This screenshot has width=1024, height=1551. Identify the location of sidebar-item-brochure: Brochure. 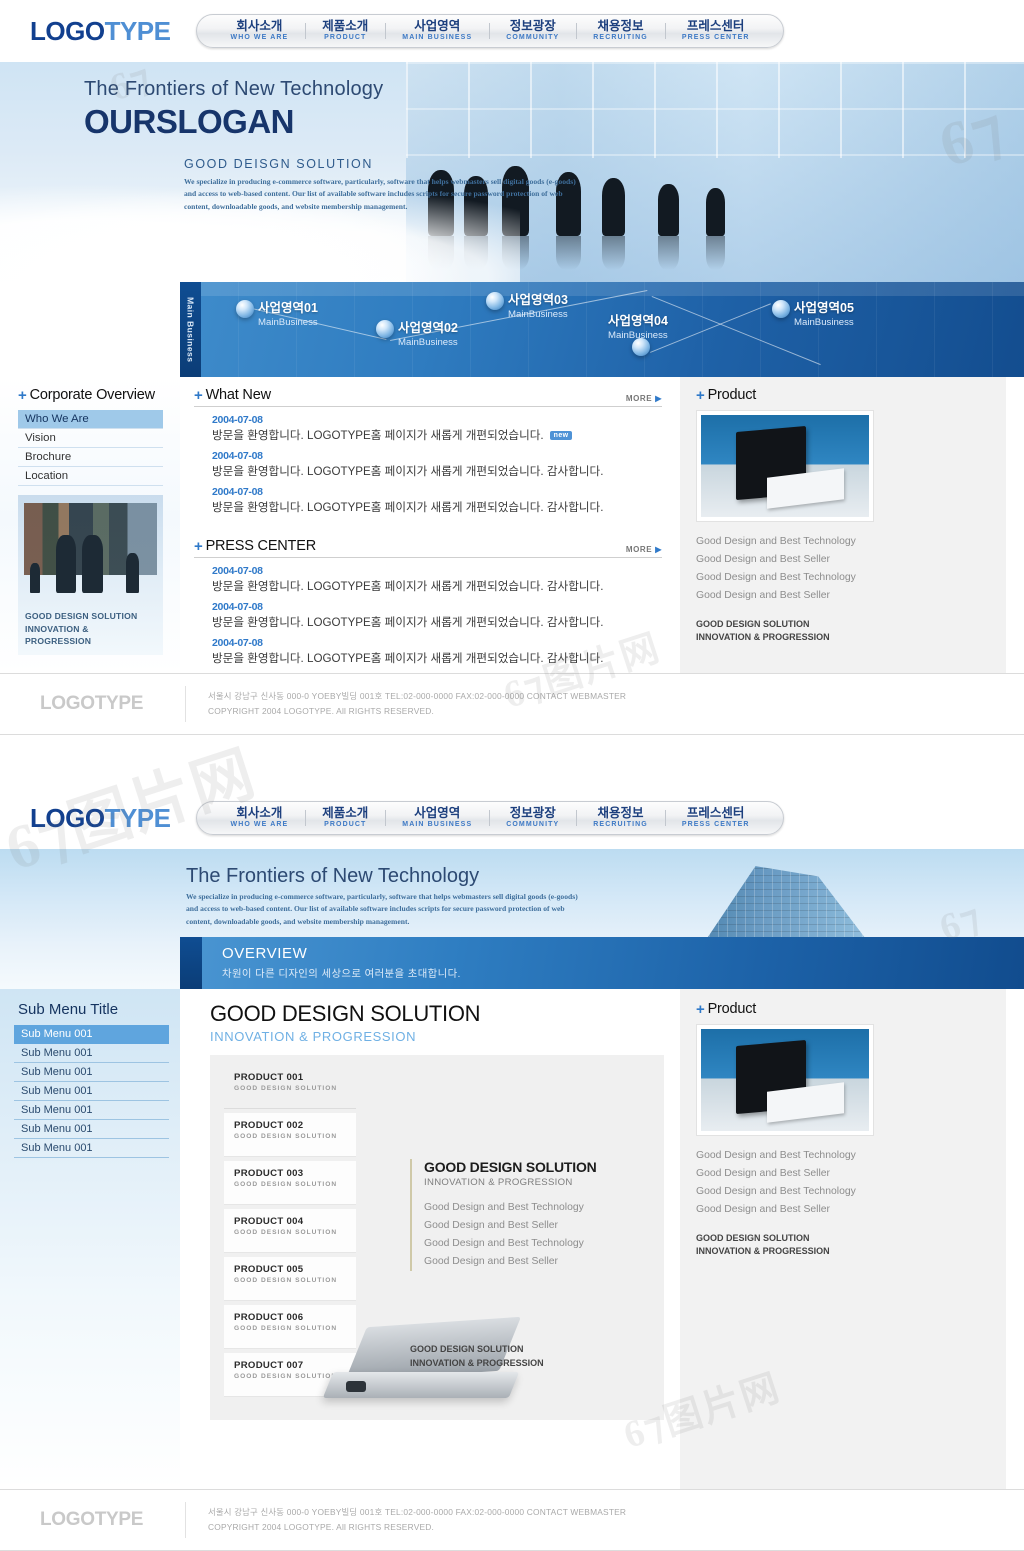
(90, 457).